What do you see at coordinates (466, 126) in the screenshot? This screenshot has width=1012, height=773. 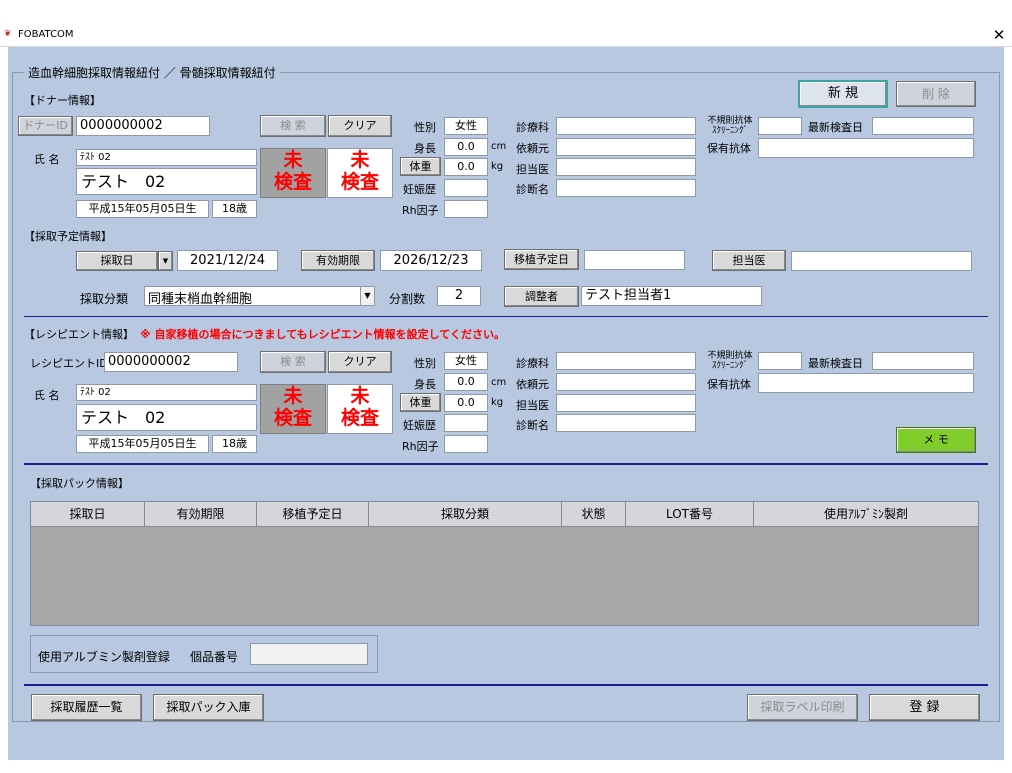 I see `donor-sex-field: 女性` at bounding box center [466, 126].